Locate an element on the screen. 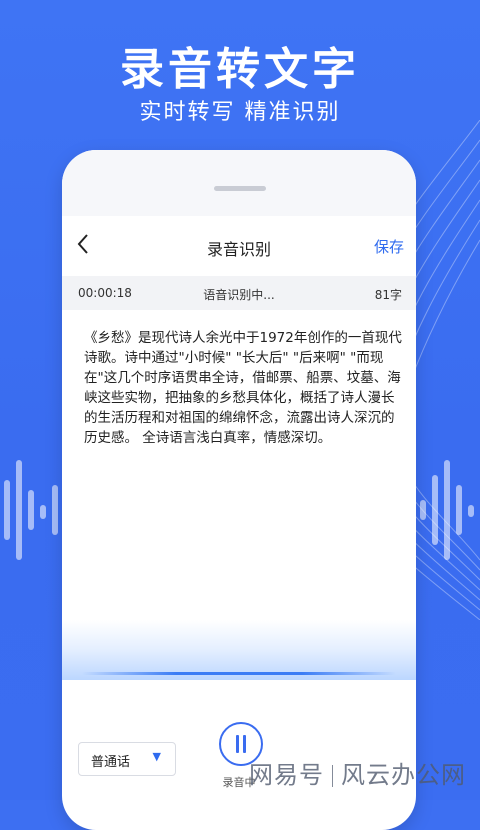  navigation-bar: 录音识别 保存 is located at coordinates (239, 246).